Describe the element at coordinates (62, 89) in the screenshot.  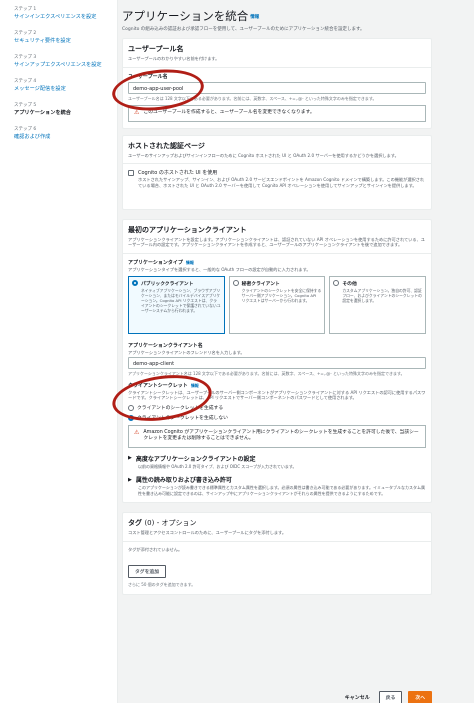
I see `step-label: メッセージ配信を設定` at that location.